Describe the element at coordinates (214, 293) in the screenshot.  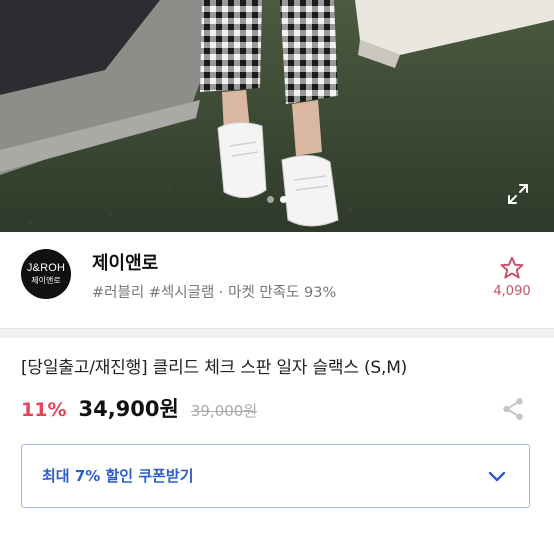
I see `store-tags: #러블리 #섹시글램 · 마켓 만족도 93%` at that location.